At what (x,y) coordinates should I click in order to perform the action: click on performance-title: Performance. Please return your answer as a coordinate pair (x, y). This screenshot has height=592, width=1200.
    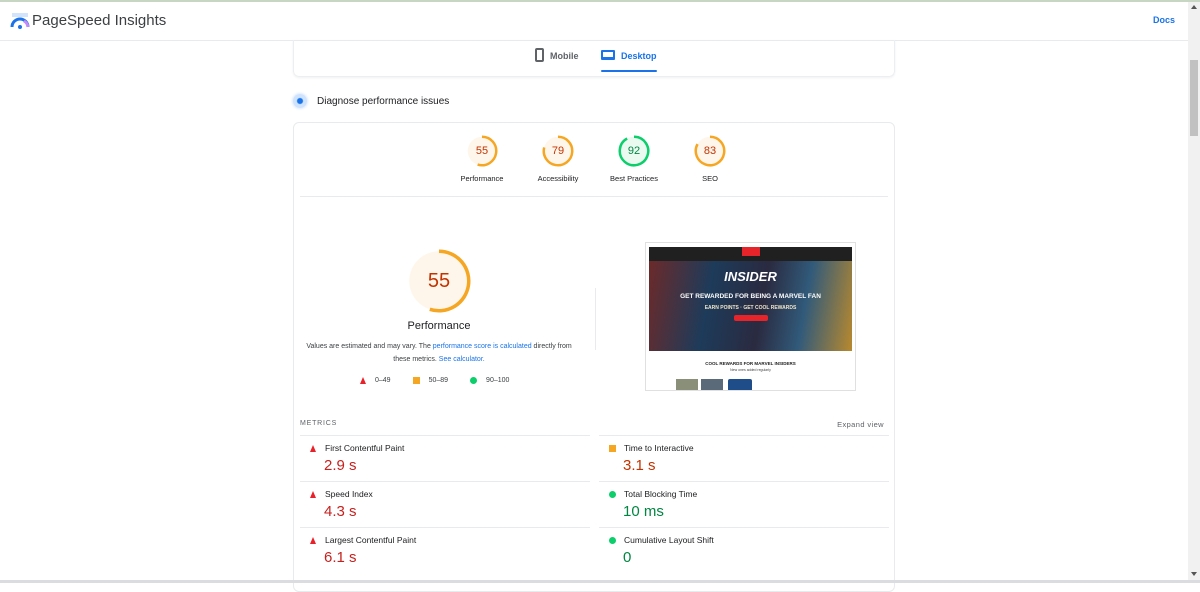
    Looking at the image, I should click on (439, 326).